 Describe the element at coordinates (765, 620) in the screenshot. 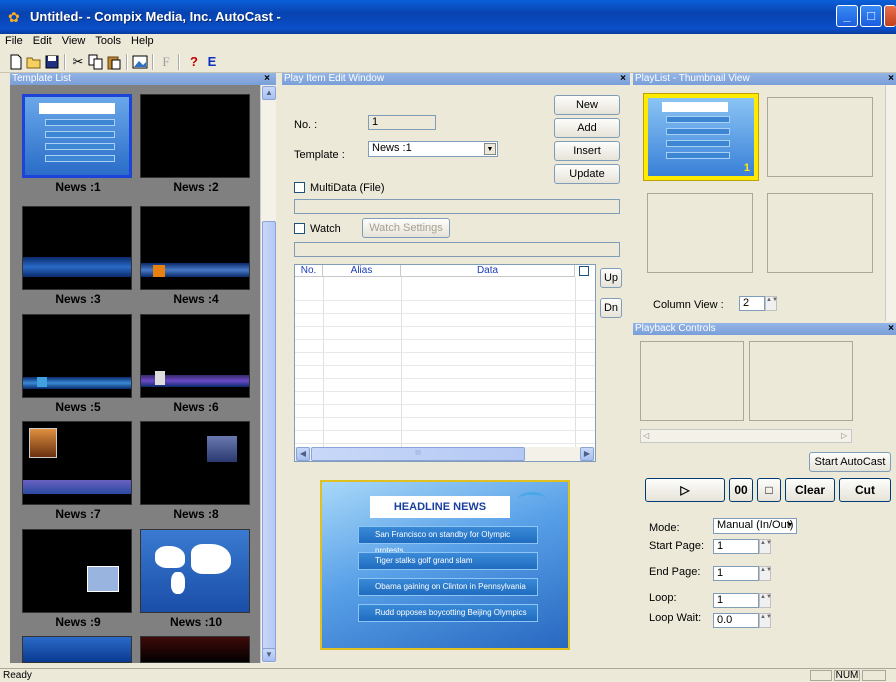

I see `loop-wait-spinner: ▲▼` at that location.